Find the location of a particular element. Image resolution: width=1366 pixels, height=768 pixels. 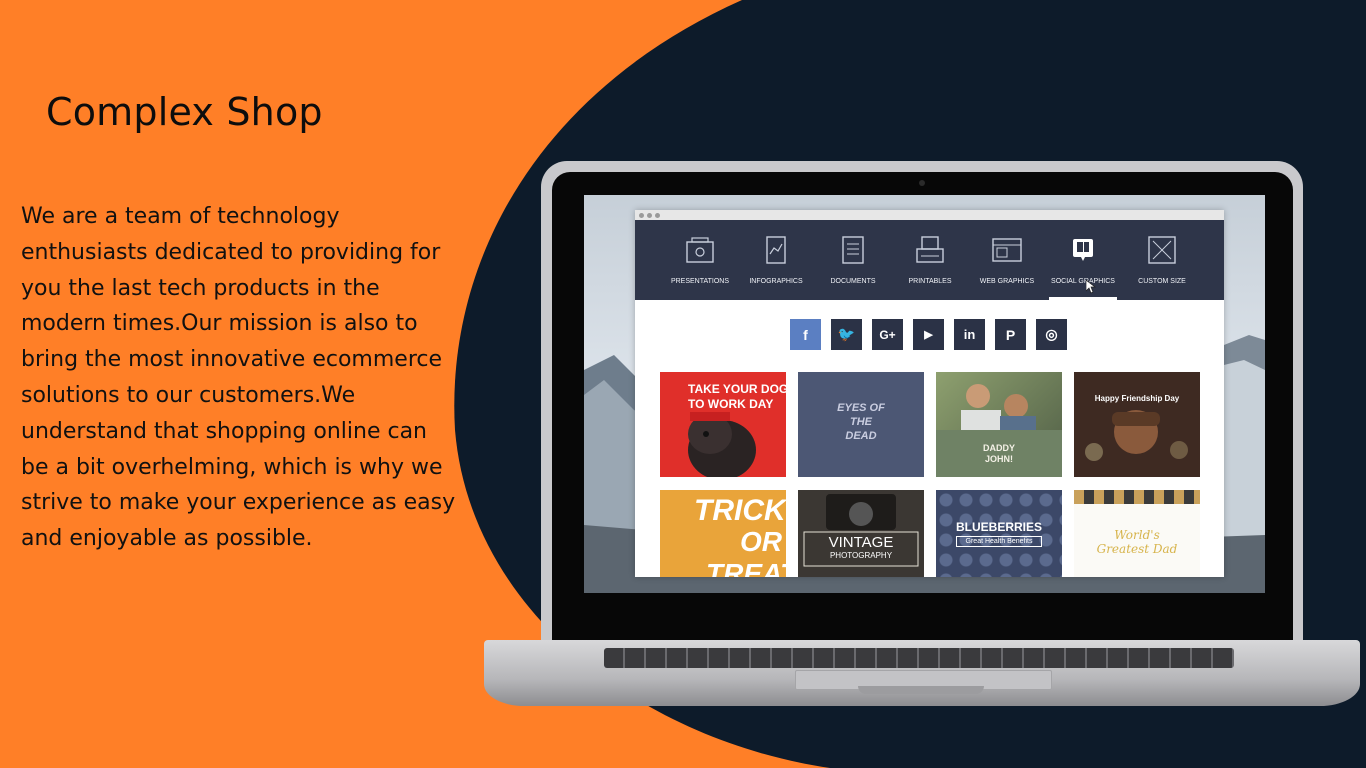

category-infographics: INFOGRAPHICS is located at coordinates (776, 260).